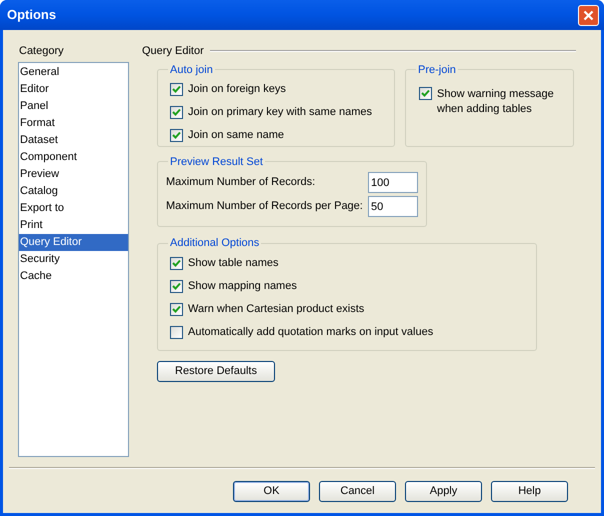 This screenshot has width=604, height=516. Describe the element at coordinates (73, 225) in the screenshot. I see `category-item: Print` at that location.